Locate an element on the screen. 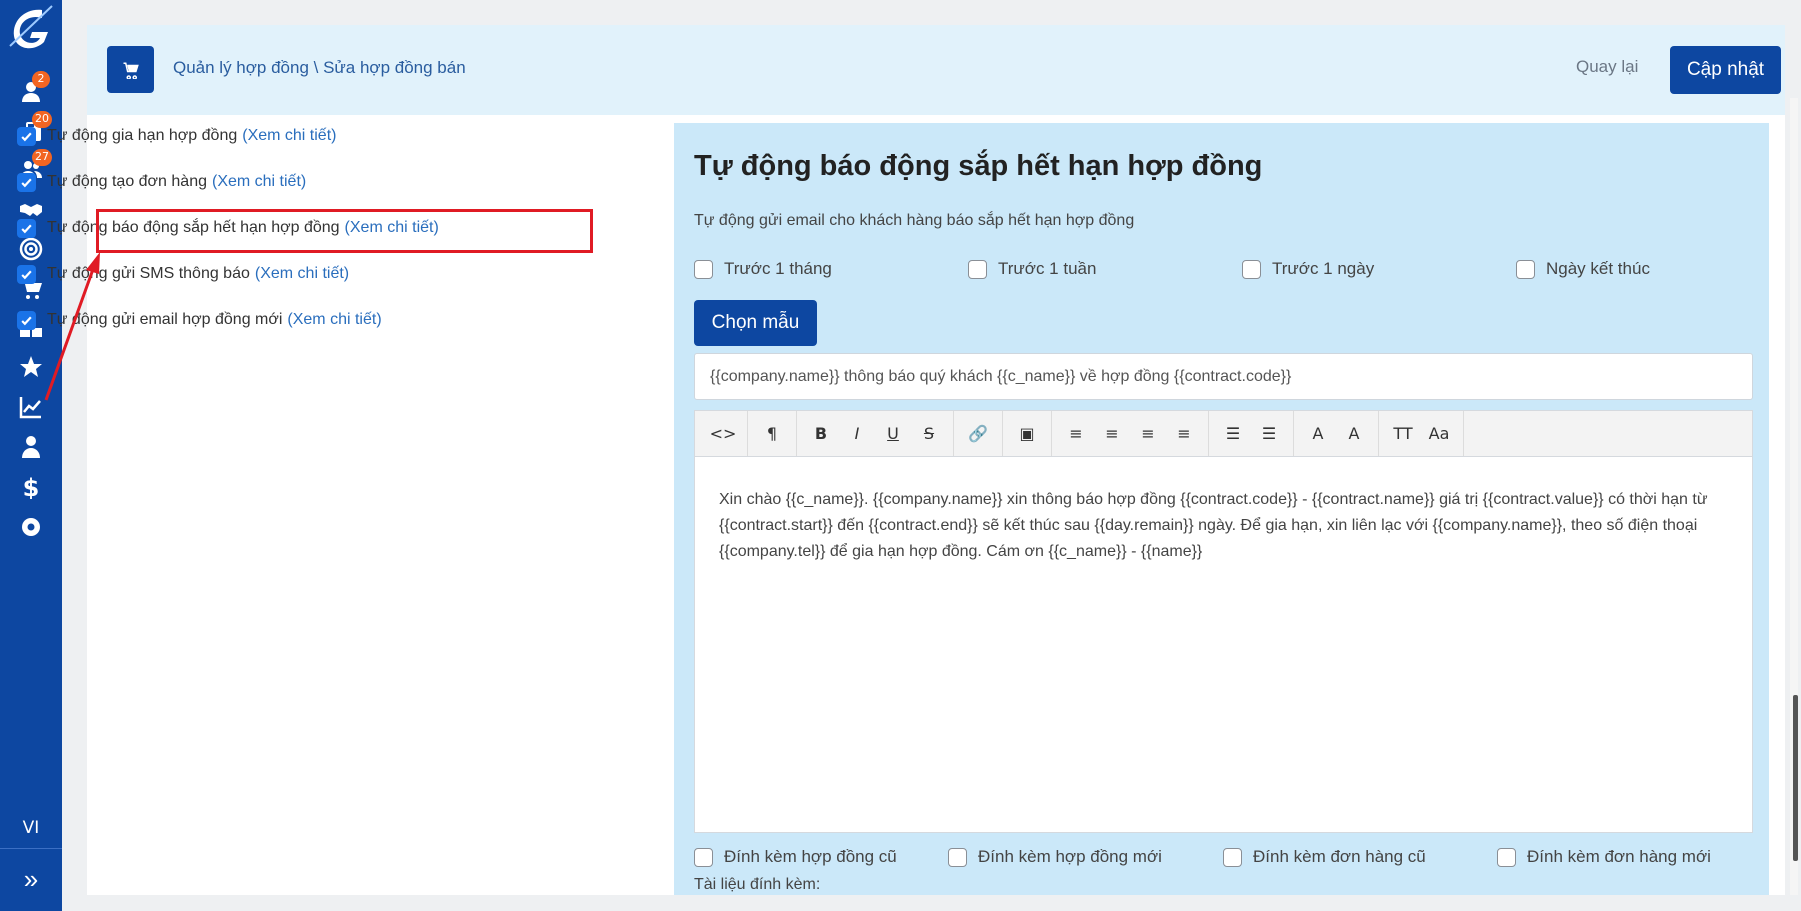 The width and height of the screenshot is (1801, 911). font-family-icon: Aa is located at coordinates (1439, 434).